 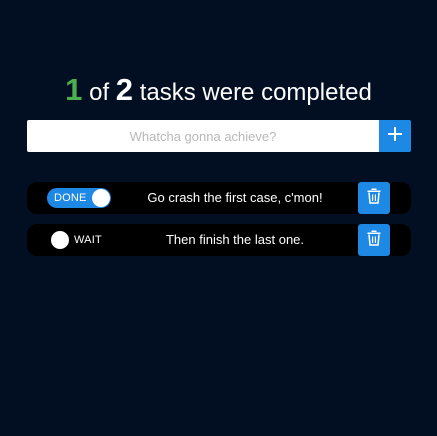 I want to click on task-status-toggle: WAIT, so click(x=79, y=240).